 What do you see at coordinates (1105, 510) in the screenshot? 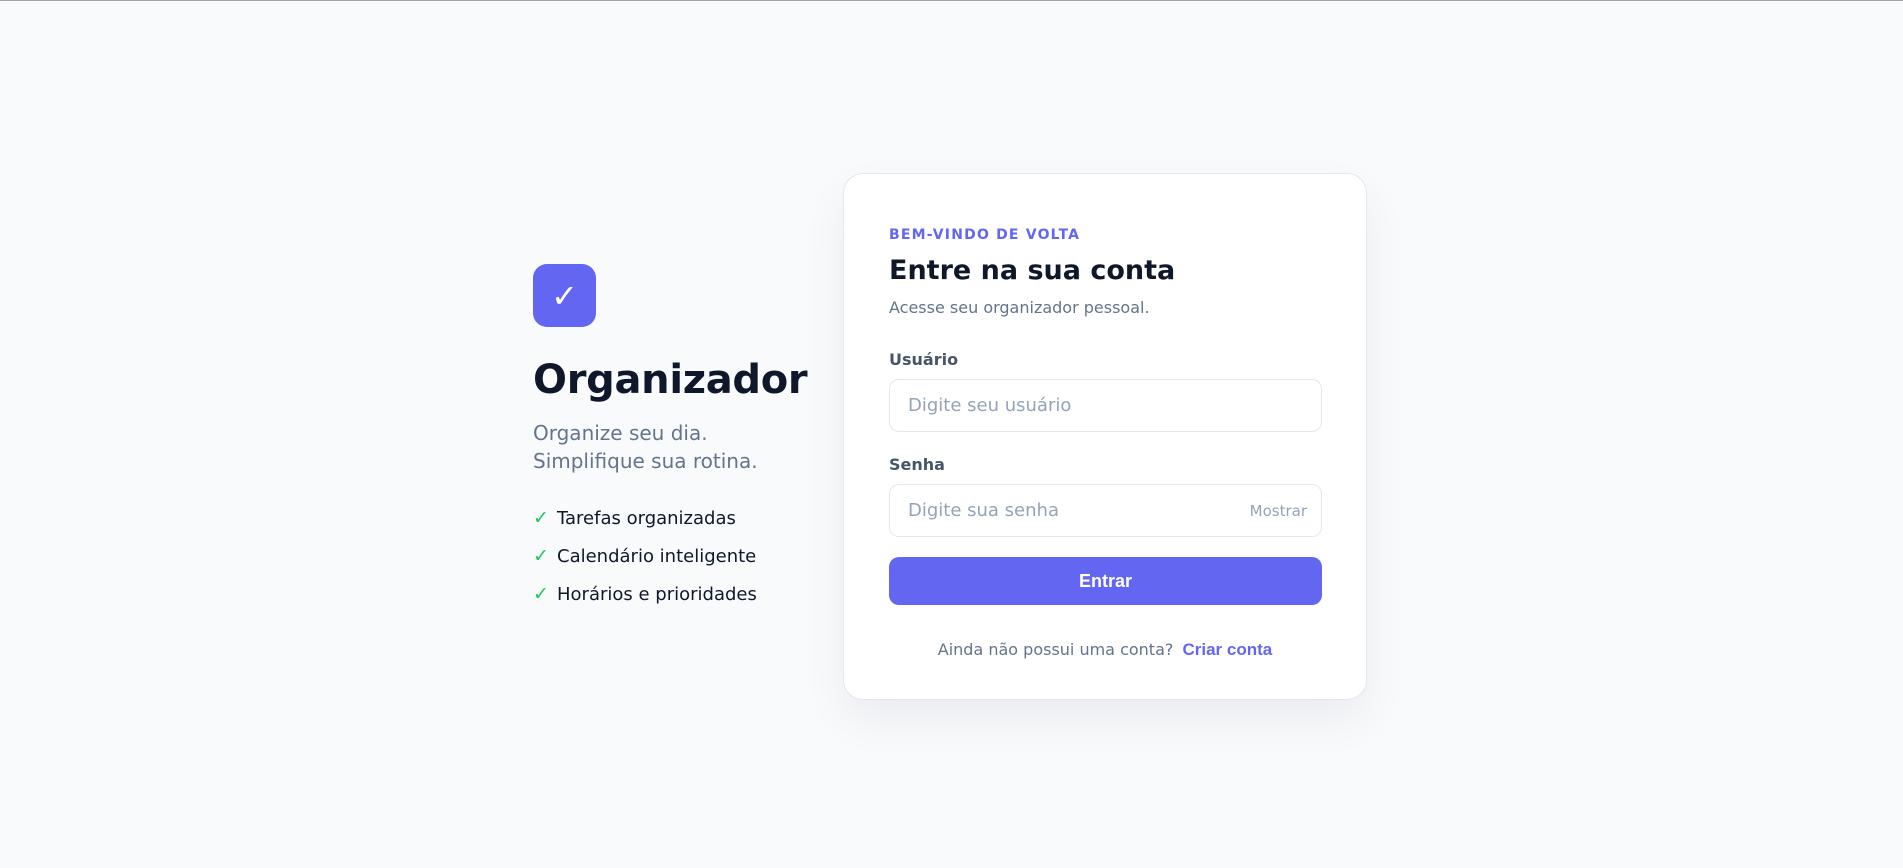
I see `password-field-wrapper: Mostrar` at bounding box center [1105, 510].